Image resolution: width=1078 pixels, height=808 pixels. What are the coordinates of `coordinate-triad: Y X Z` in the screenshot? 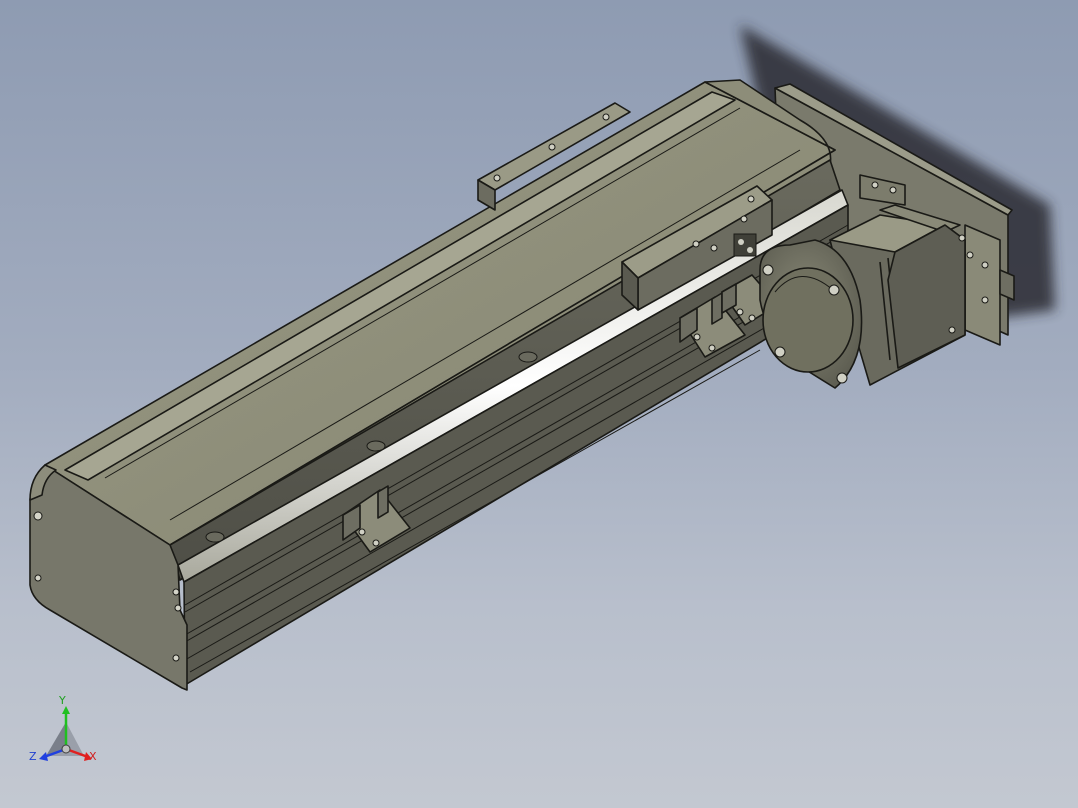 It's located at (66, 734).